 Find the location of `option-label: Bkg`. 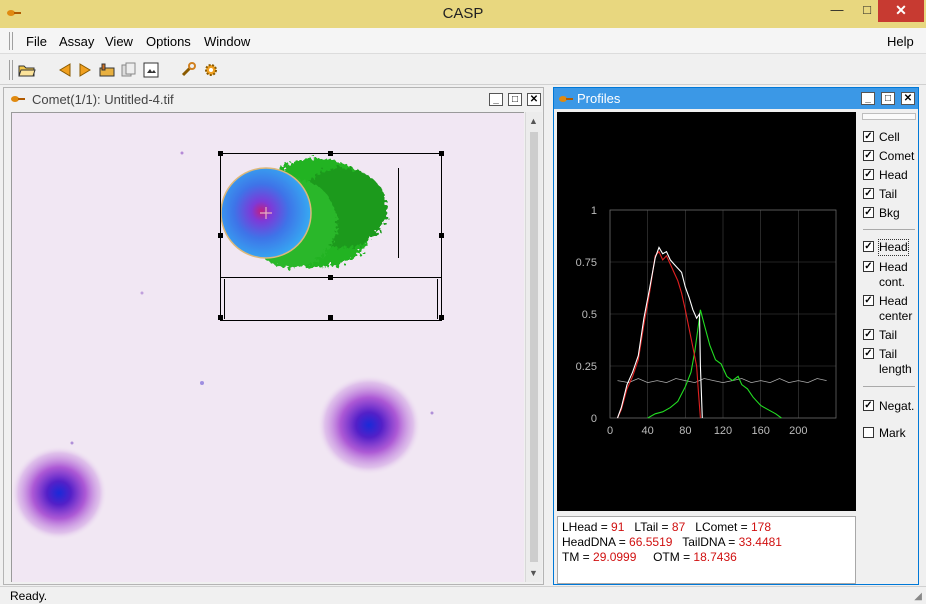

option-label: Bkg is located at coordinates (889, 213).